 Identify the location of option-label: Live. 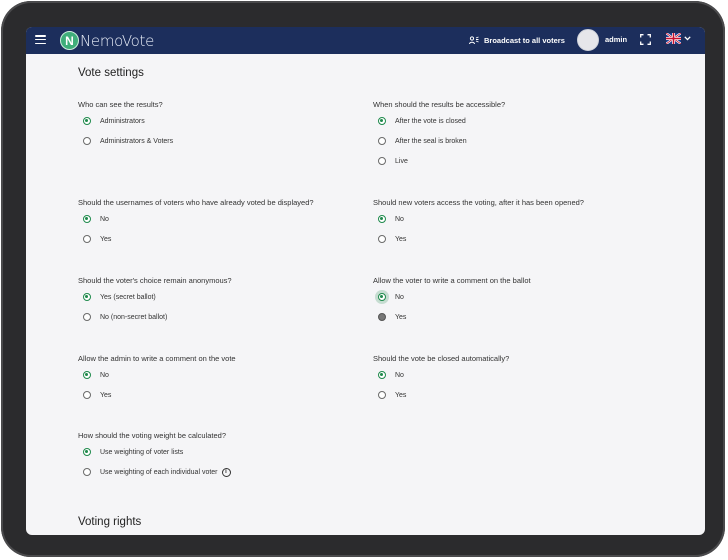
(401, 161).